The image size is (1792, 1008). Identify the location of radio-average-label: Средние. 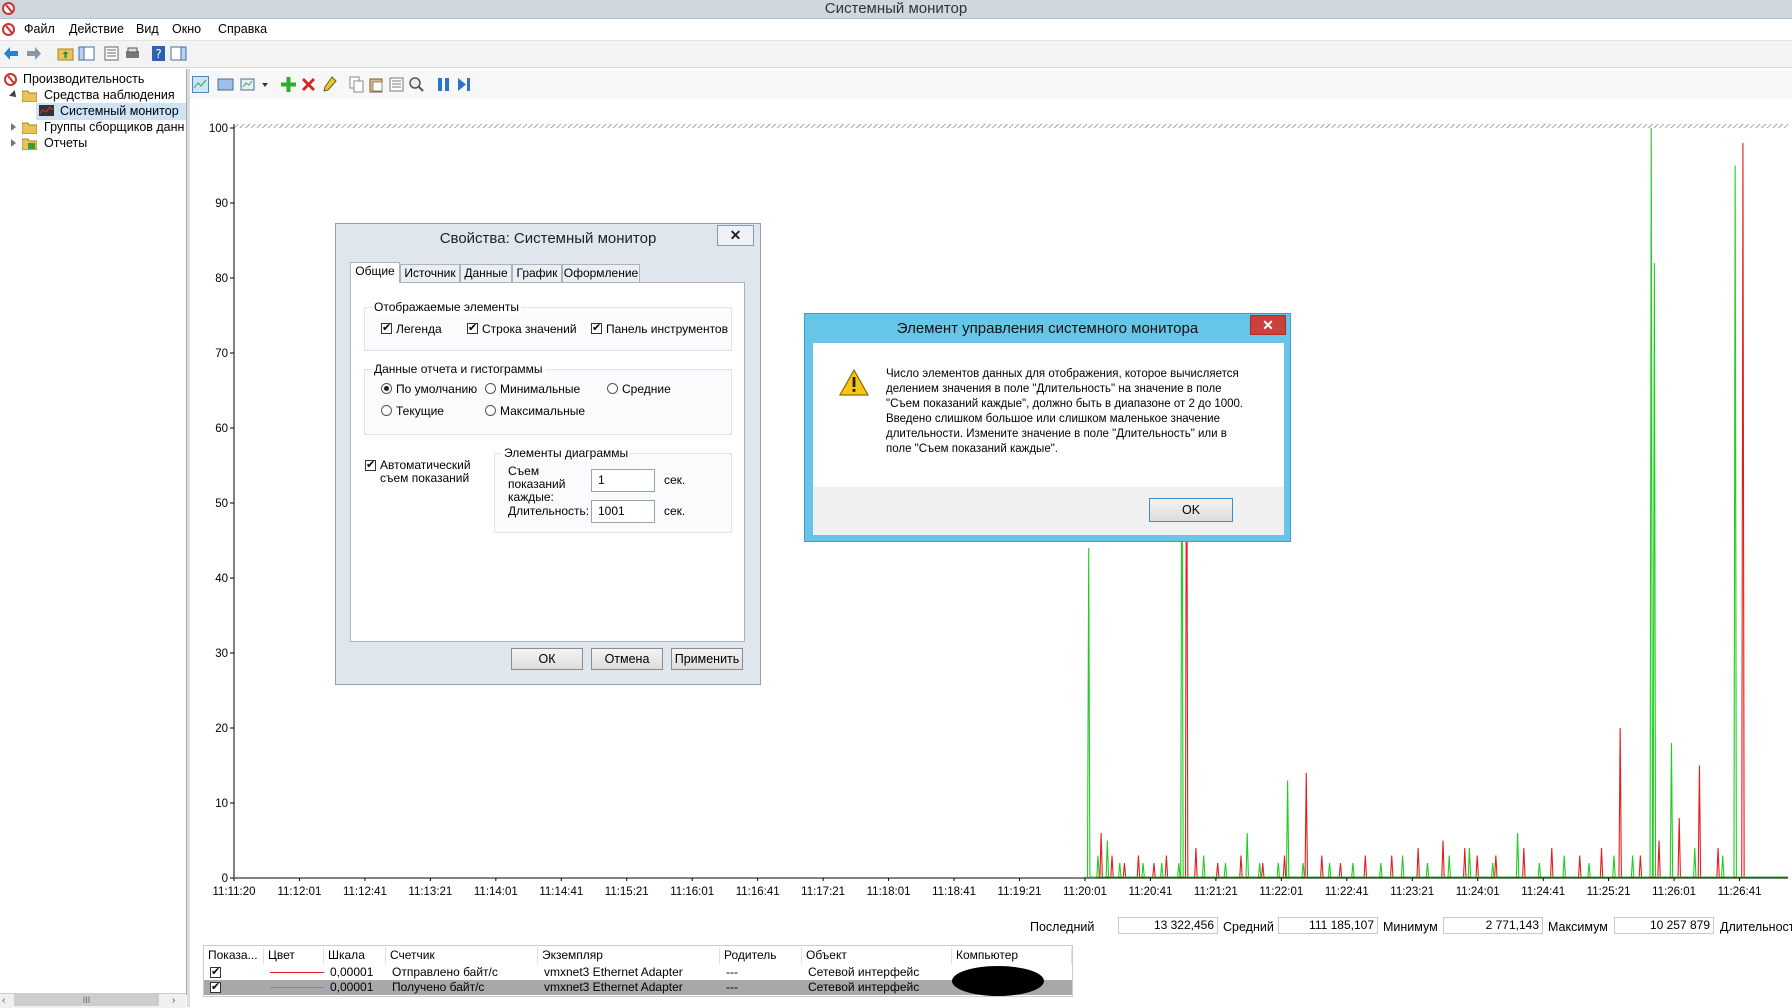
(646, 389).